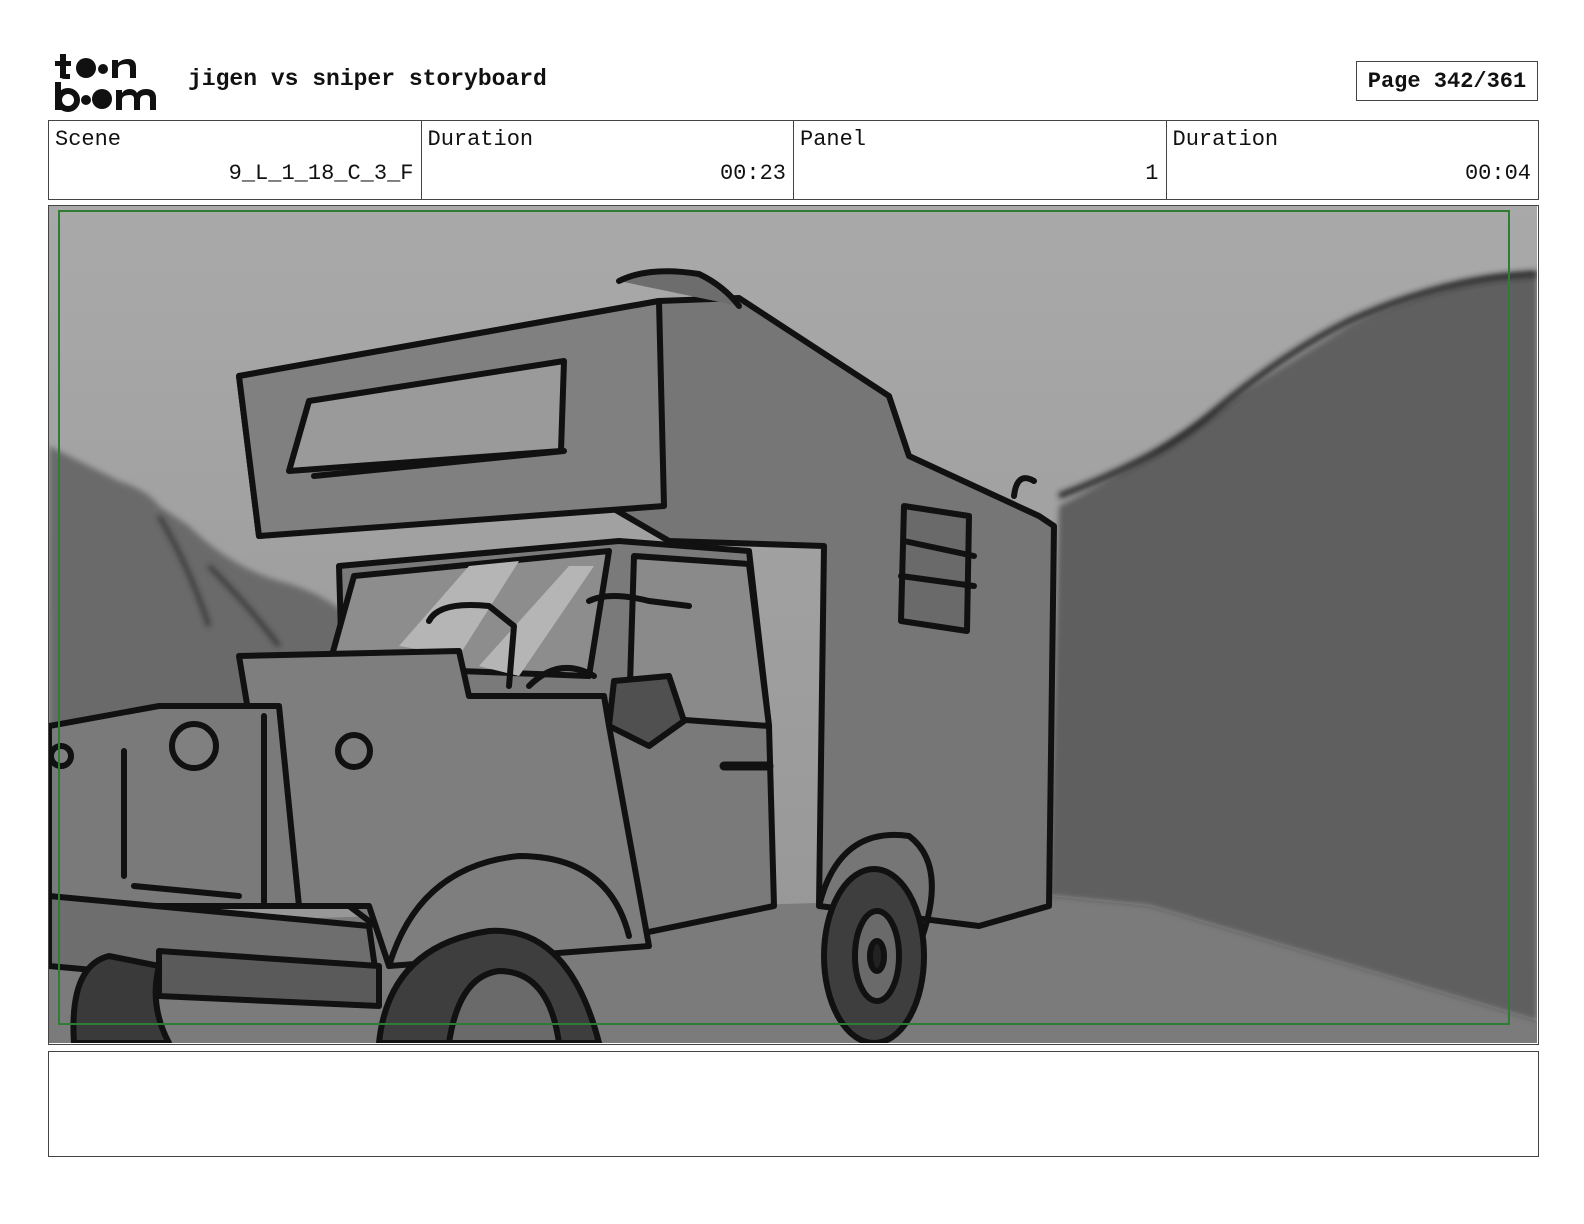 The width and height of the screenshot is (1584, 1224). I want to click on scene-duration-label: Duration, so click(480, 139).